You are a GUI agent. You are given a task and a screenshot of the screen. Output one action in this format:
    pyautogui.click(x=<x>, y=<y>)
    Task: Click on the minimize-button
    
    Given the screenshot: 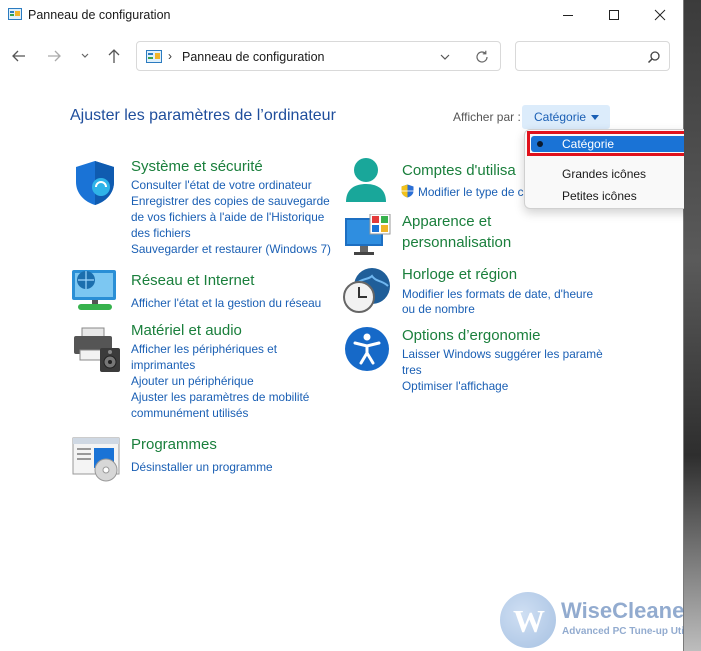 What is the action you would take?
    pyautogui.click(x=568, y=15)
    